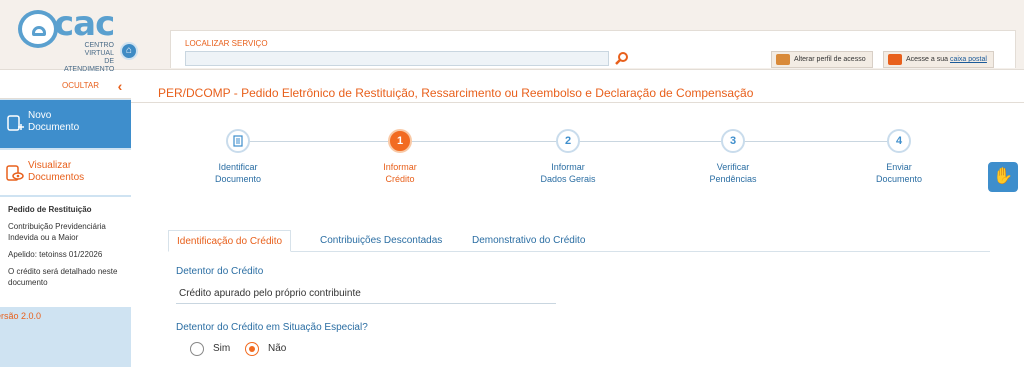  I want to click on sidebar-item-novo-documento: Novo Documento, so click(65, 124).